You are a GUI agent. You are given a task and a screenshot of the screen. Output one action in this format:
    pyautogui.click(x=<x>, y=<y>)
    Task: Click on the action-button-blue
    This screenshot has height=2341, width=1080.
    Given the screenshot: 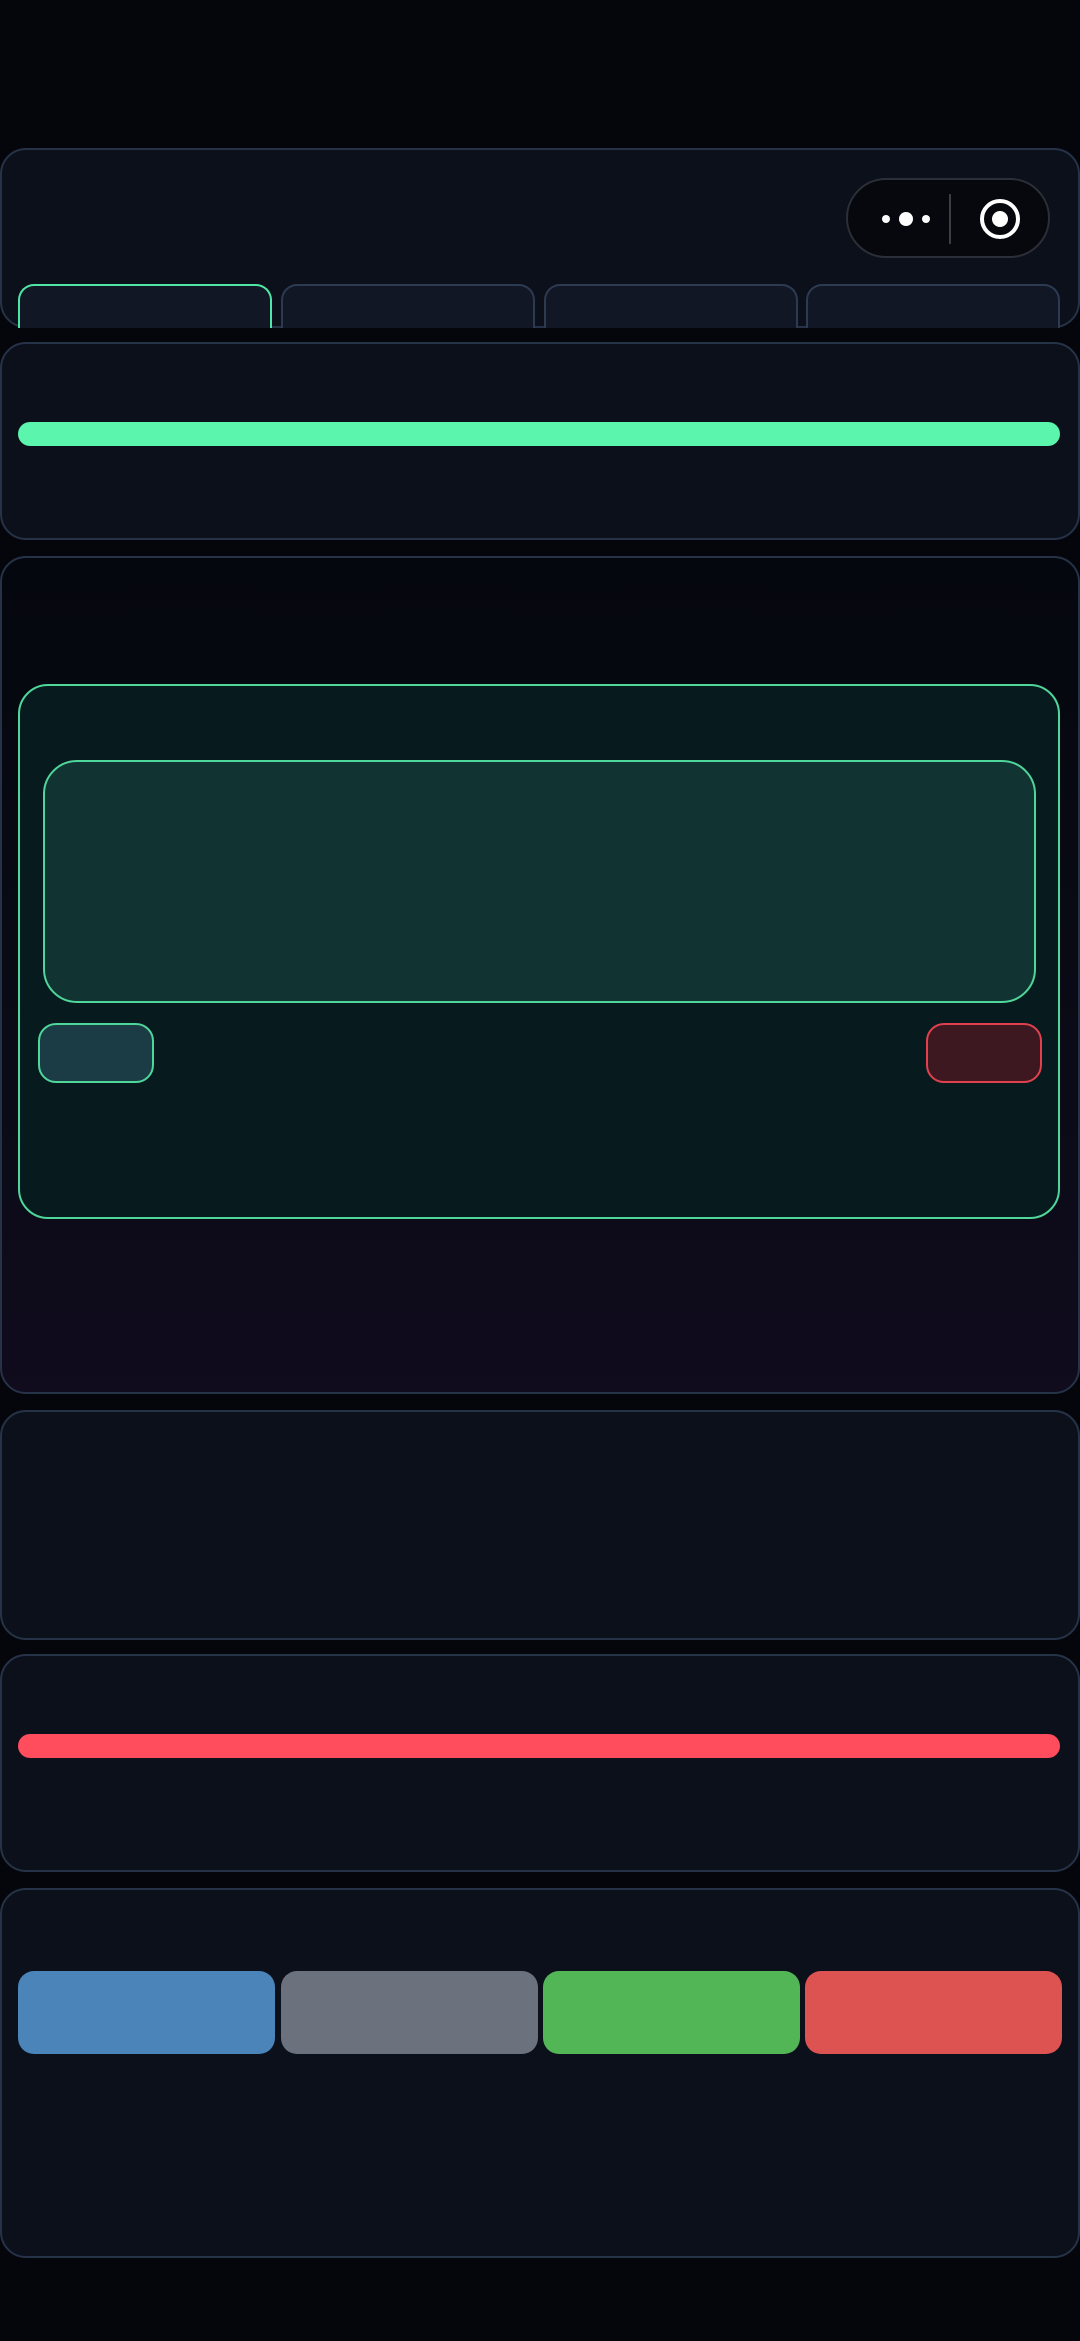 What is the action you would take?
    pyautogui.click(x=146, y=2012)
    